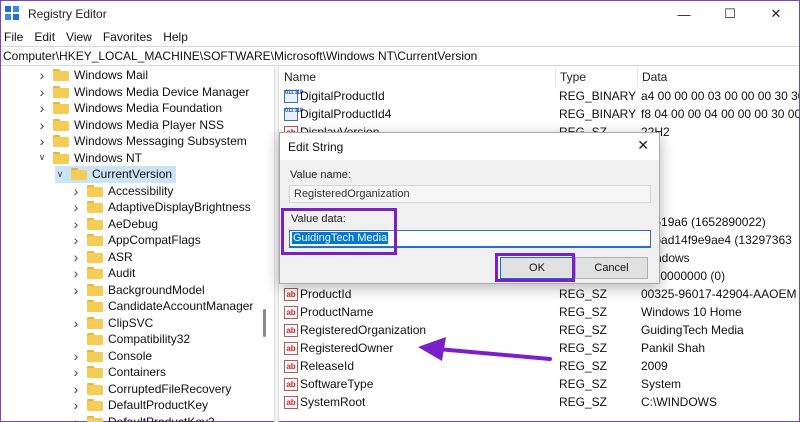 This screenshot has height=422, width=800. What do you see at coordinates (79, 37) in the screenshot?
I see `menu-view: View` at bounding box center [79, 37].